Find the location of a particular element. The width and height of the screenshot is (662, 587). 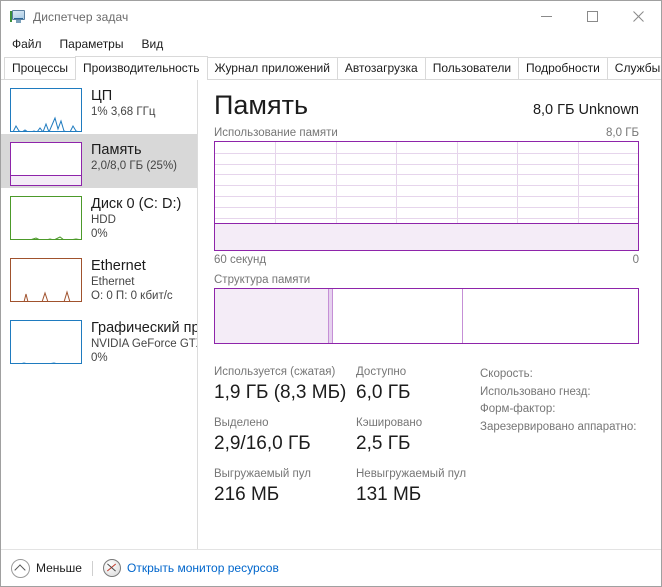

stat-label-available: Доступно is located at coordinates (381, 372).